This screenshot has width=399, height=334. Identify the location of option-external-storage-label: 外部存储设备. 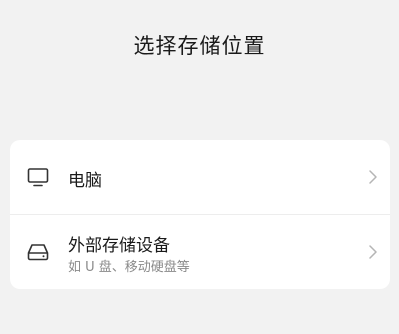
(119, 246).